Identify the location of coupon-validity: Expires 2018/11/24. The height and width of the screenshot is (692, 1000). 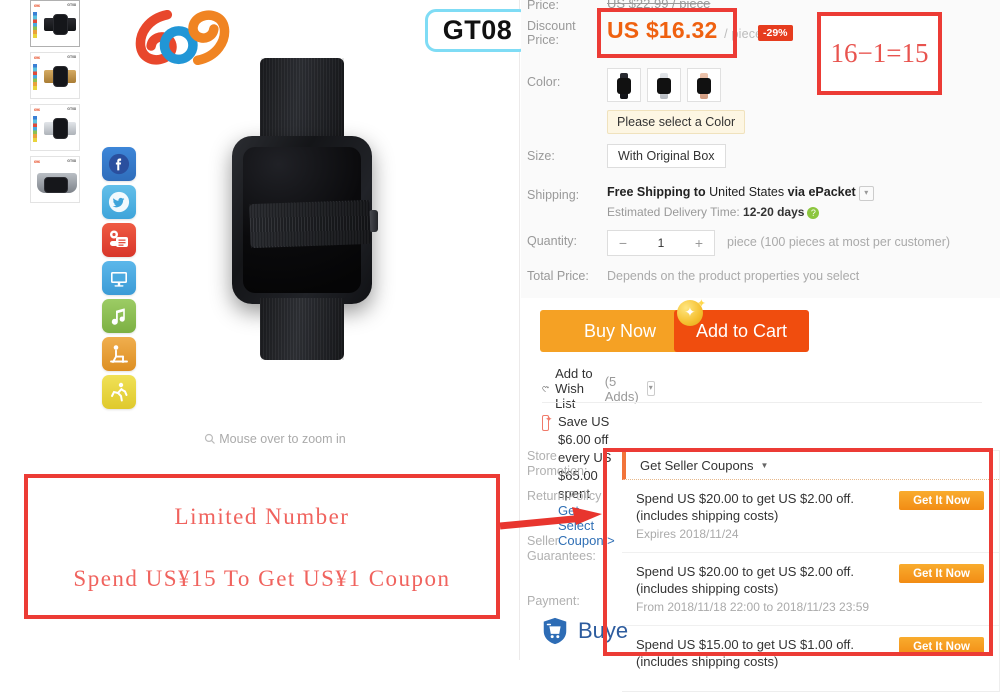
(687, 534).